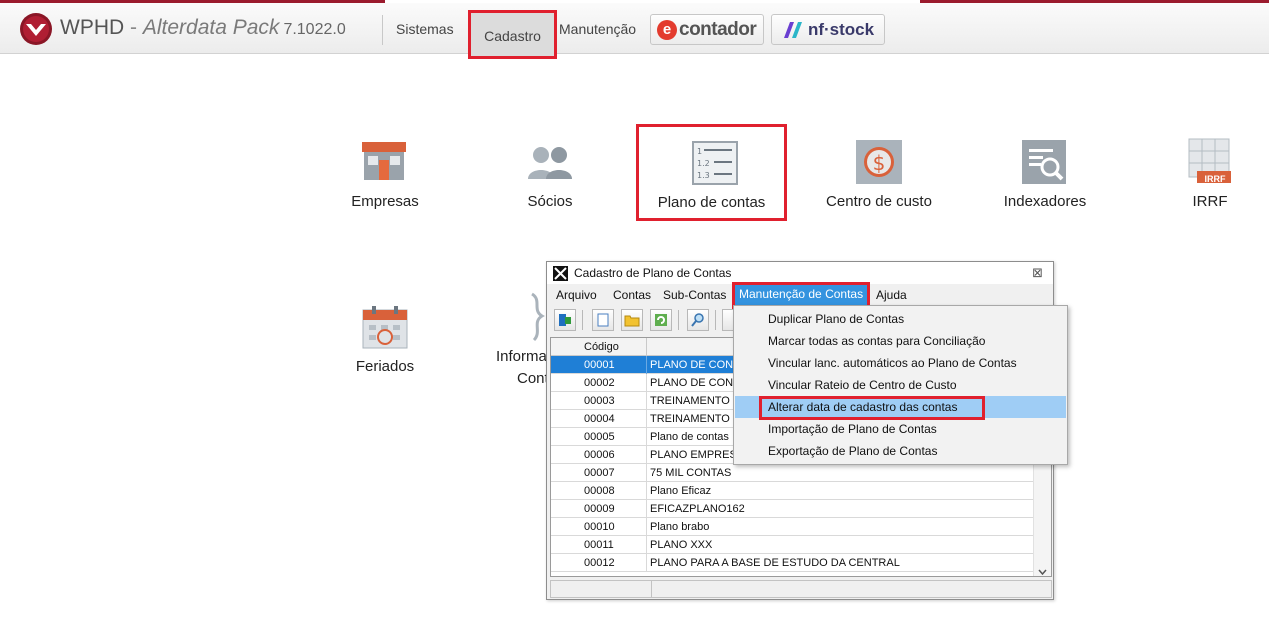 The image size is (1269, 620). Describe the element at coordinates (703, 175) in the screenshot. I see `svg-text: 1.3` at that location.